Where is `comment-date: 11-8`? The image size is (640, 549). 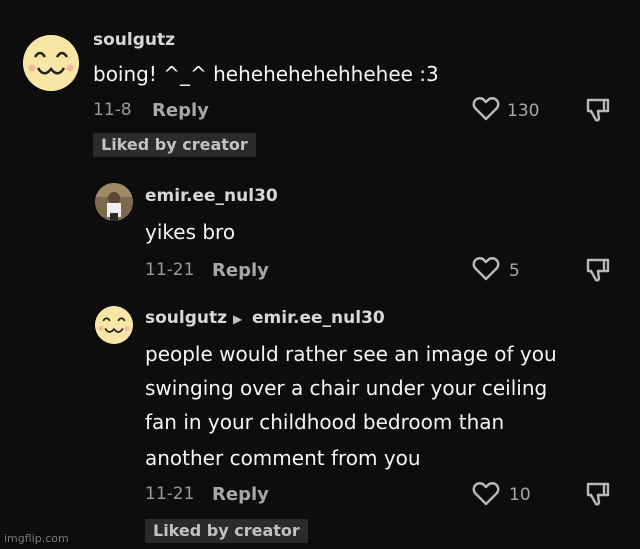 comment-date: 11-8 is located at coordinates (112, 110).